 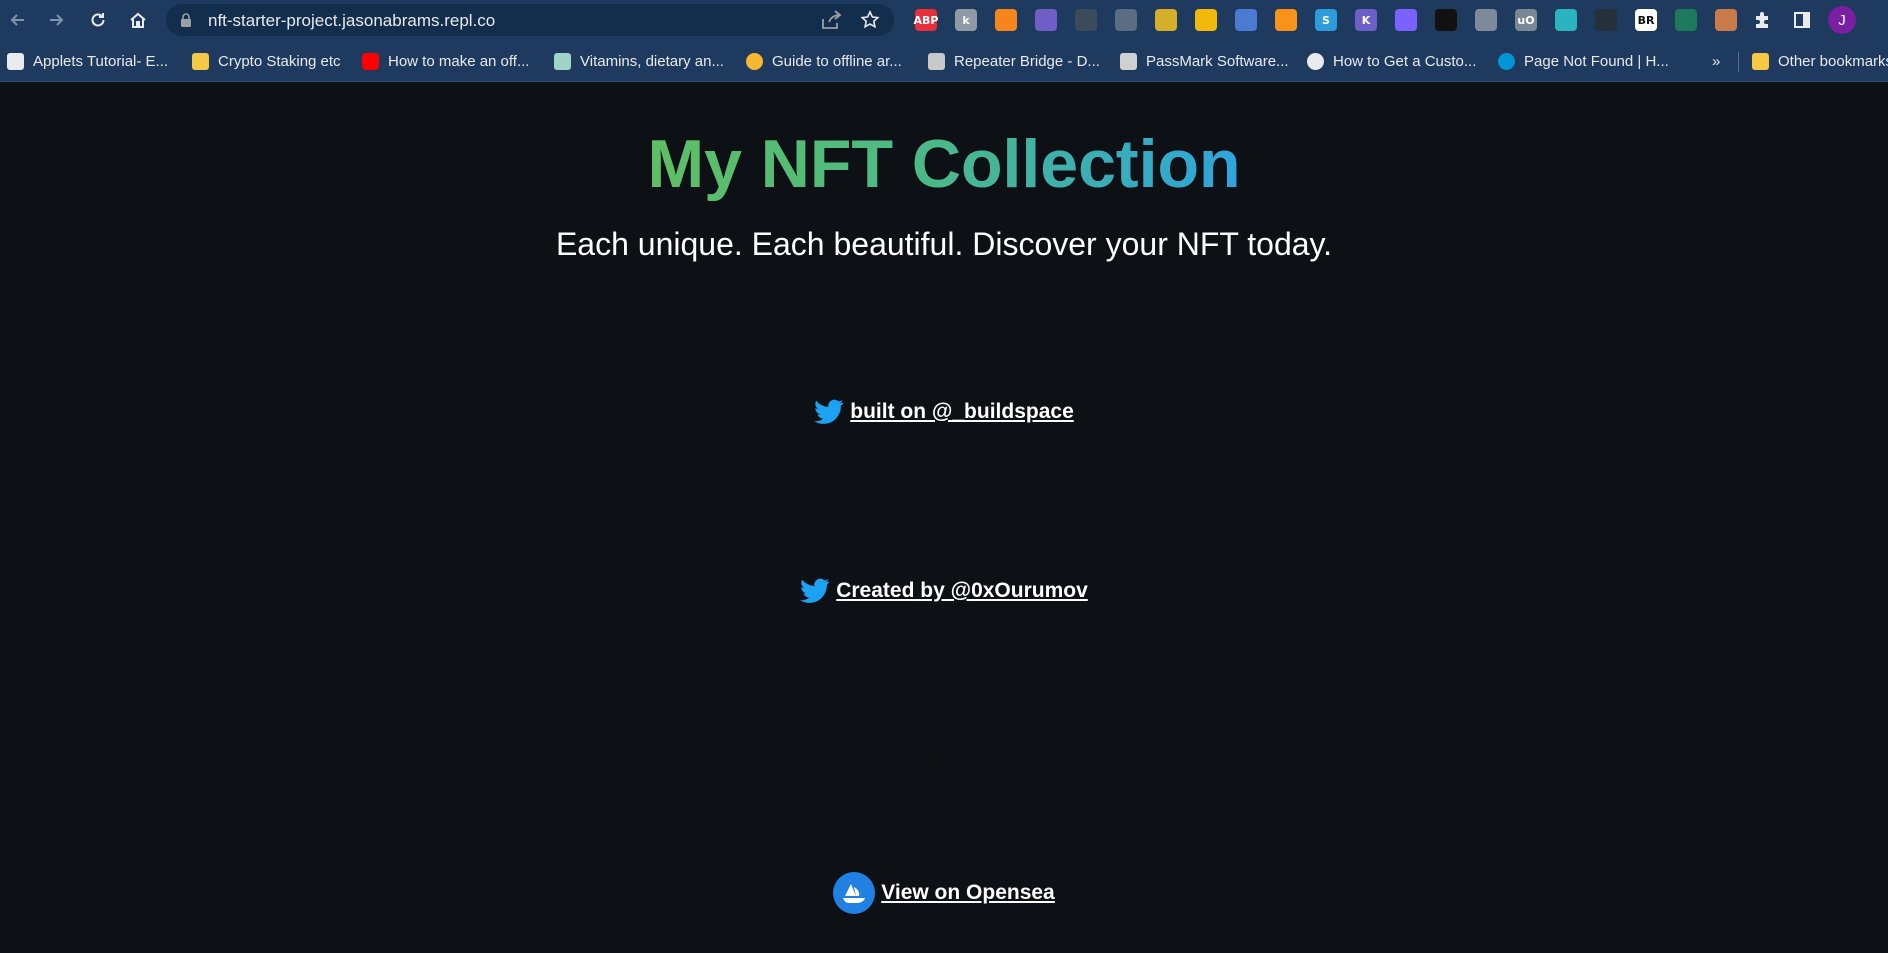 What do you see at coordinates (279, 61) in the screenshot?
I see `bookmark-label: Crypto Staking etc` at bounding box center [279, 61].